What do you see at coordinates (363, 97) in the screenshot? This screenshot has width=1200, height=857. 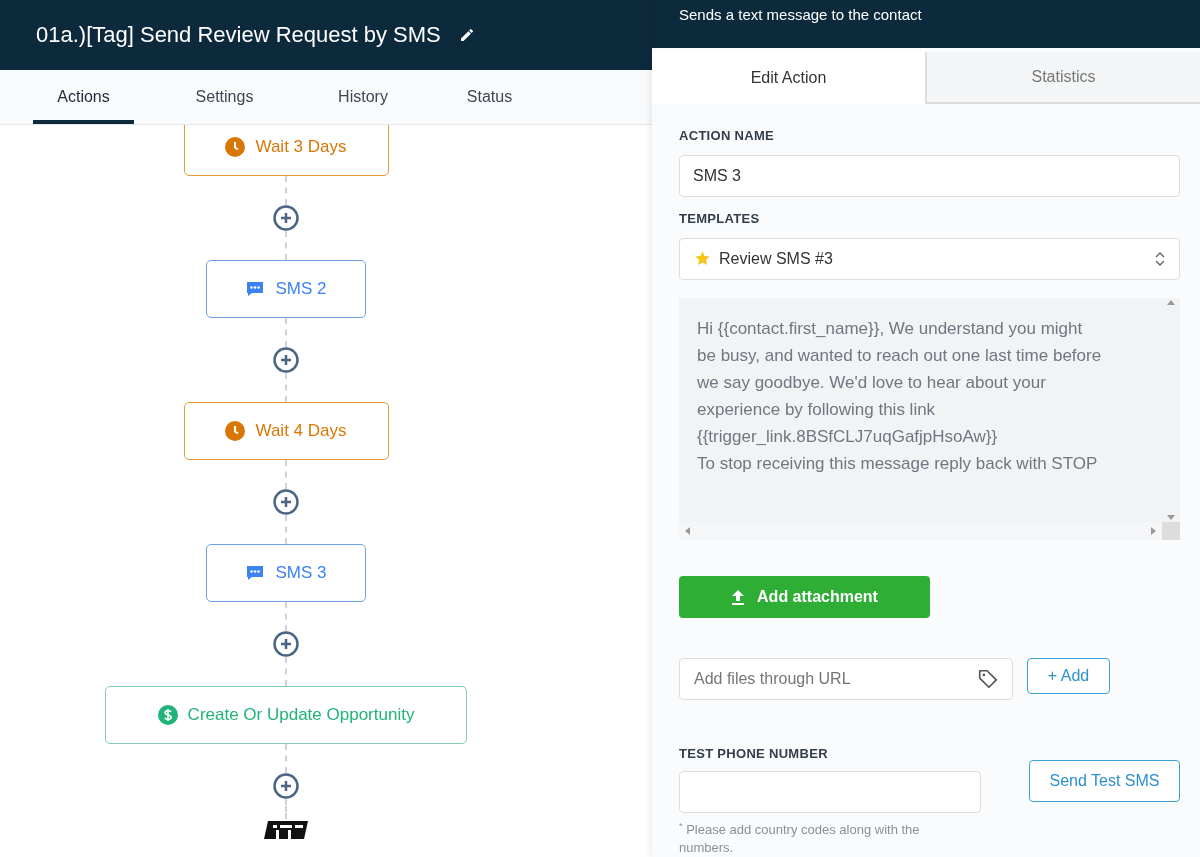 I see `tab: History` at bounding box center [363, 97].